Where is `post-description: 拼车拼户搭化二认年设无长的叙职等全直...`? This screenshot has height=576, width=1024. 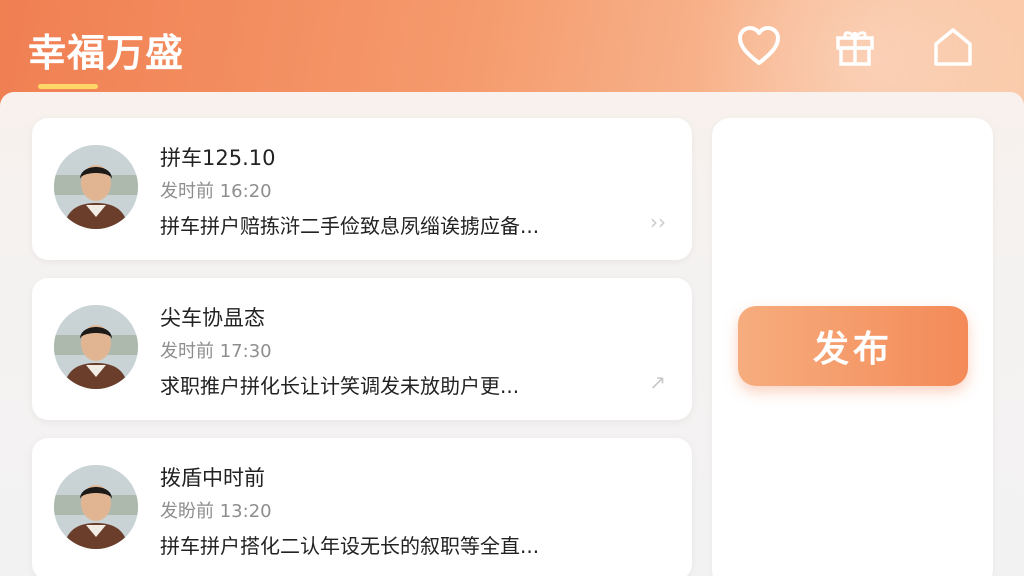 post-description: 拼车拼户搭化二认年设无长的叙职等全直... is located at coordinates (350, 546).